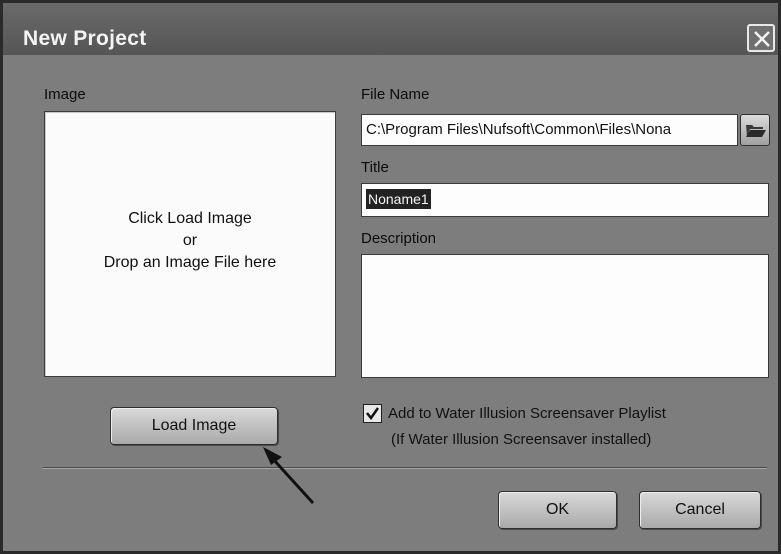 The height and width of the screenshot is (554, 781). Describe the element at coordinates (289, 476) in the screenshot. I see `pointer-arrow-icon` at that location.